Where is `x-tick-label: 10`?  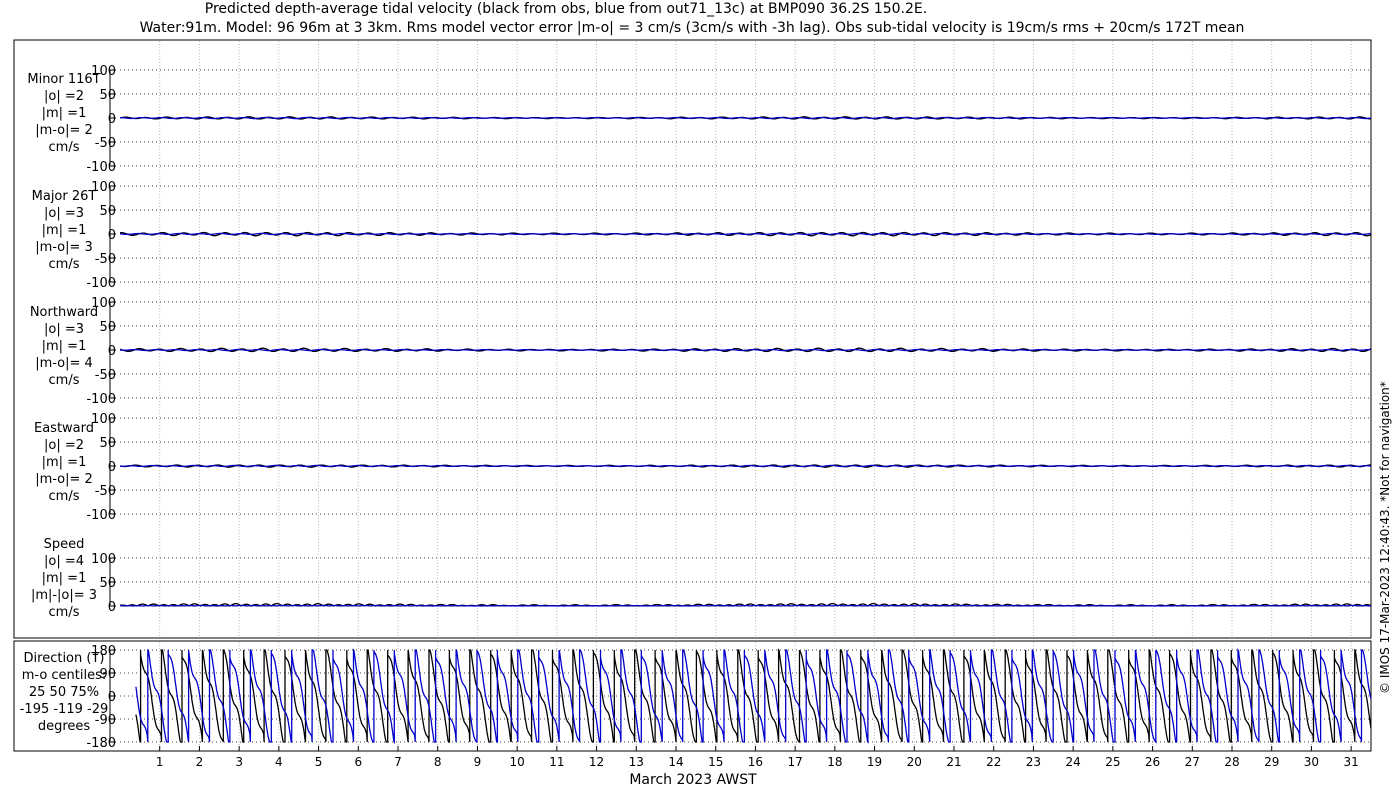
x-tick-label: 10 is located at coordinates (517, 762).